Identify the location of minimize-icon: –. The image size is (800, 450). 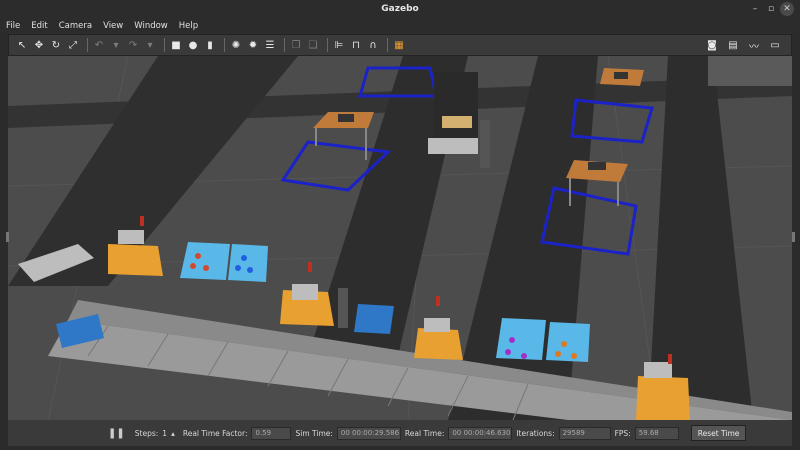
(755, 9).